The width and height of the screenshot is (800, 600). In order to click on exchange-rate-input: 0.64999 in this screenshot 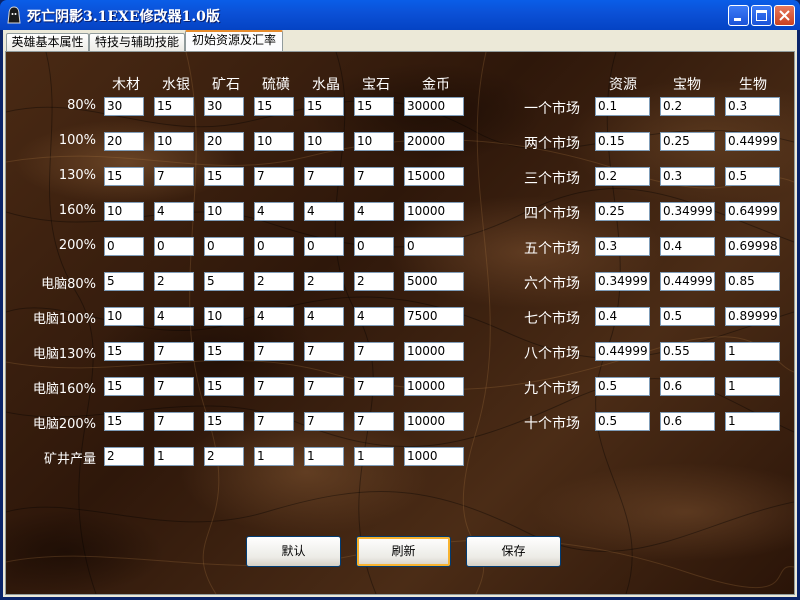, I will do `click(752, 211)`.